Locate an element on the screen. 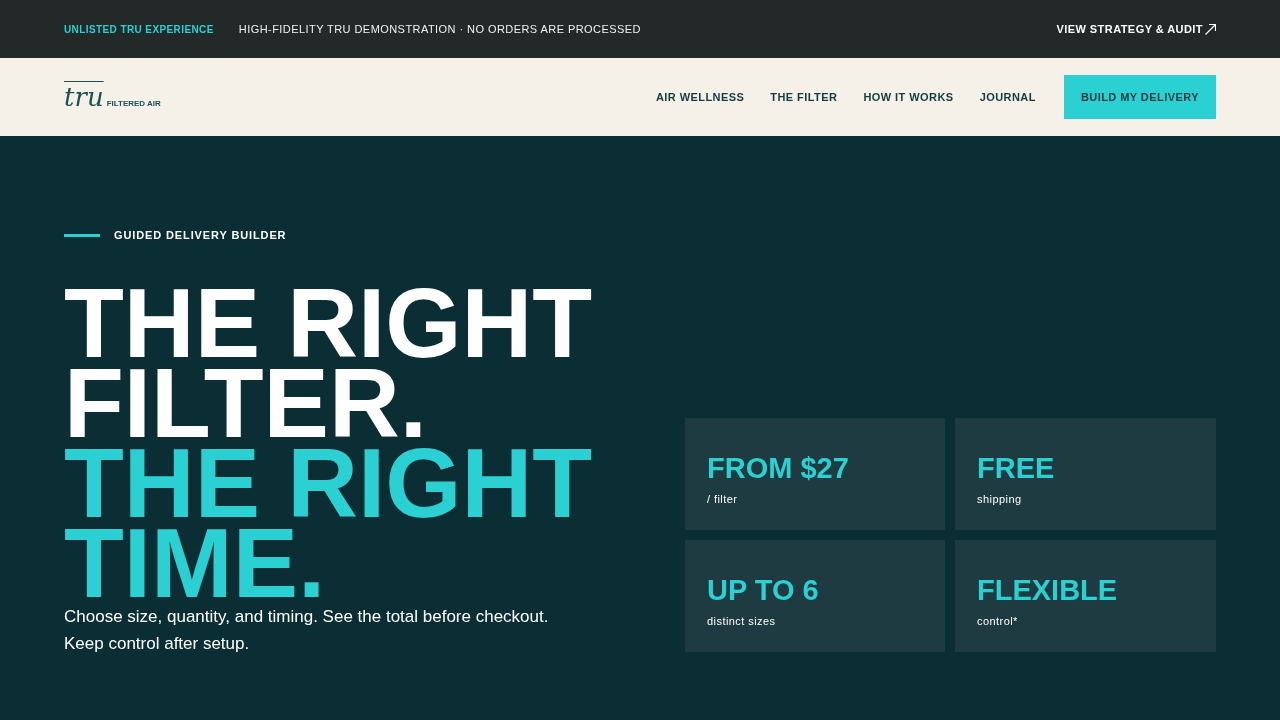  stat-value: FLEXIBLE is located at coordinates (1047, 590).